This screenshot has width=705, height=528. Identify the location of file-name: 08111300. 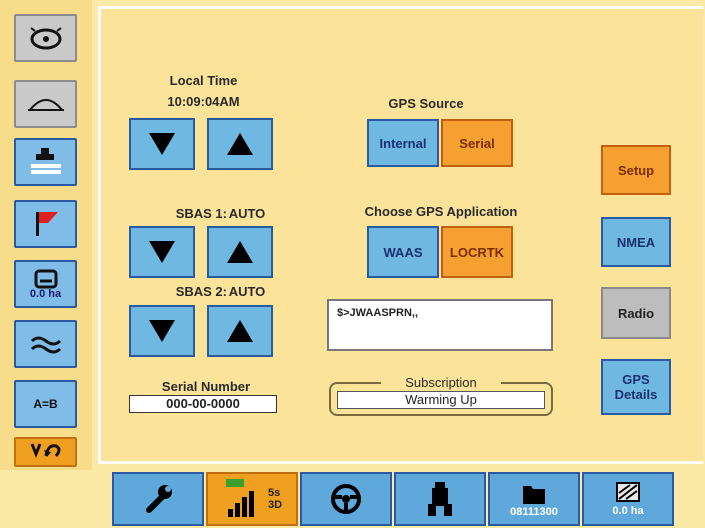
(534, 512).